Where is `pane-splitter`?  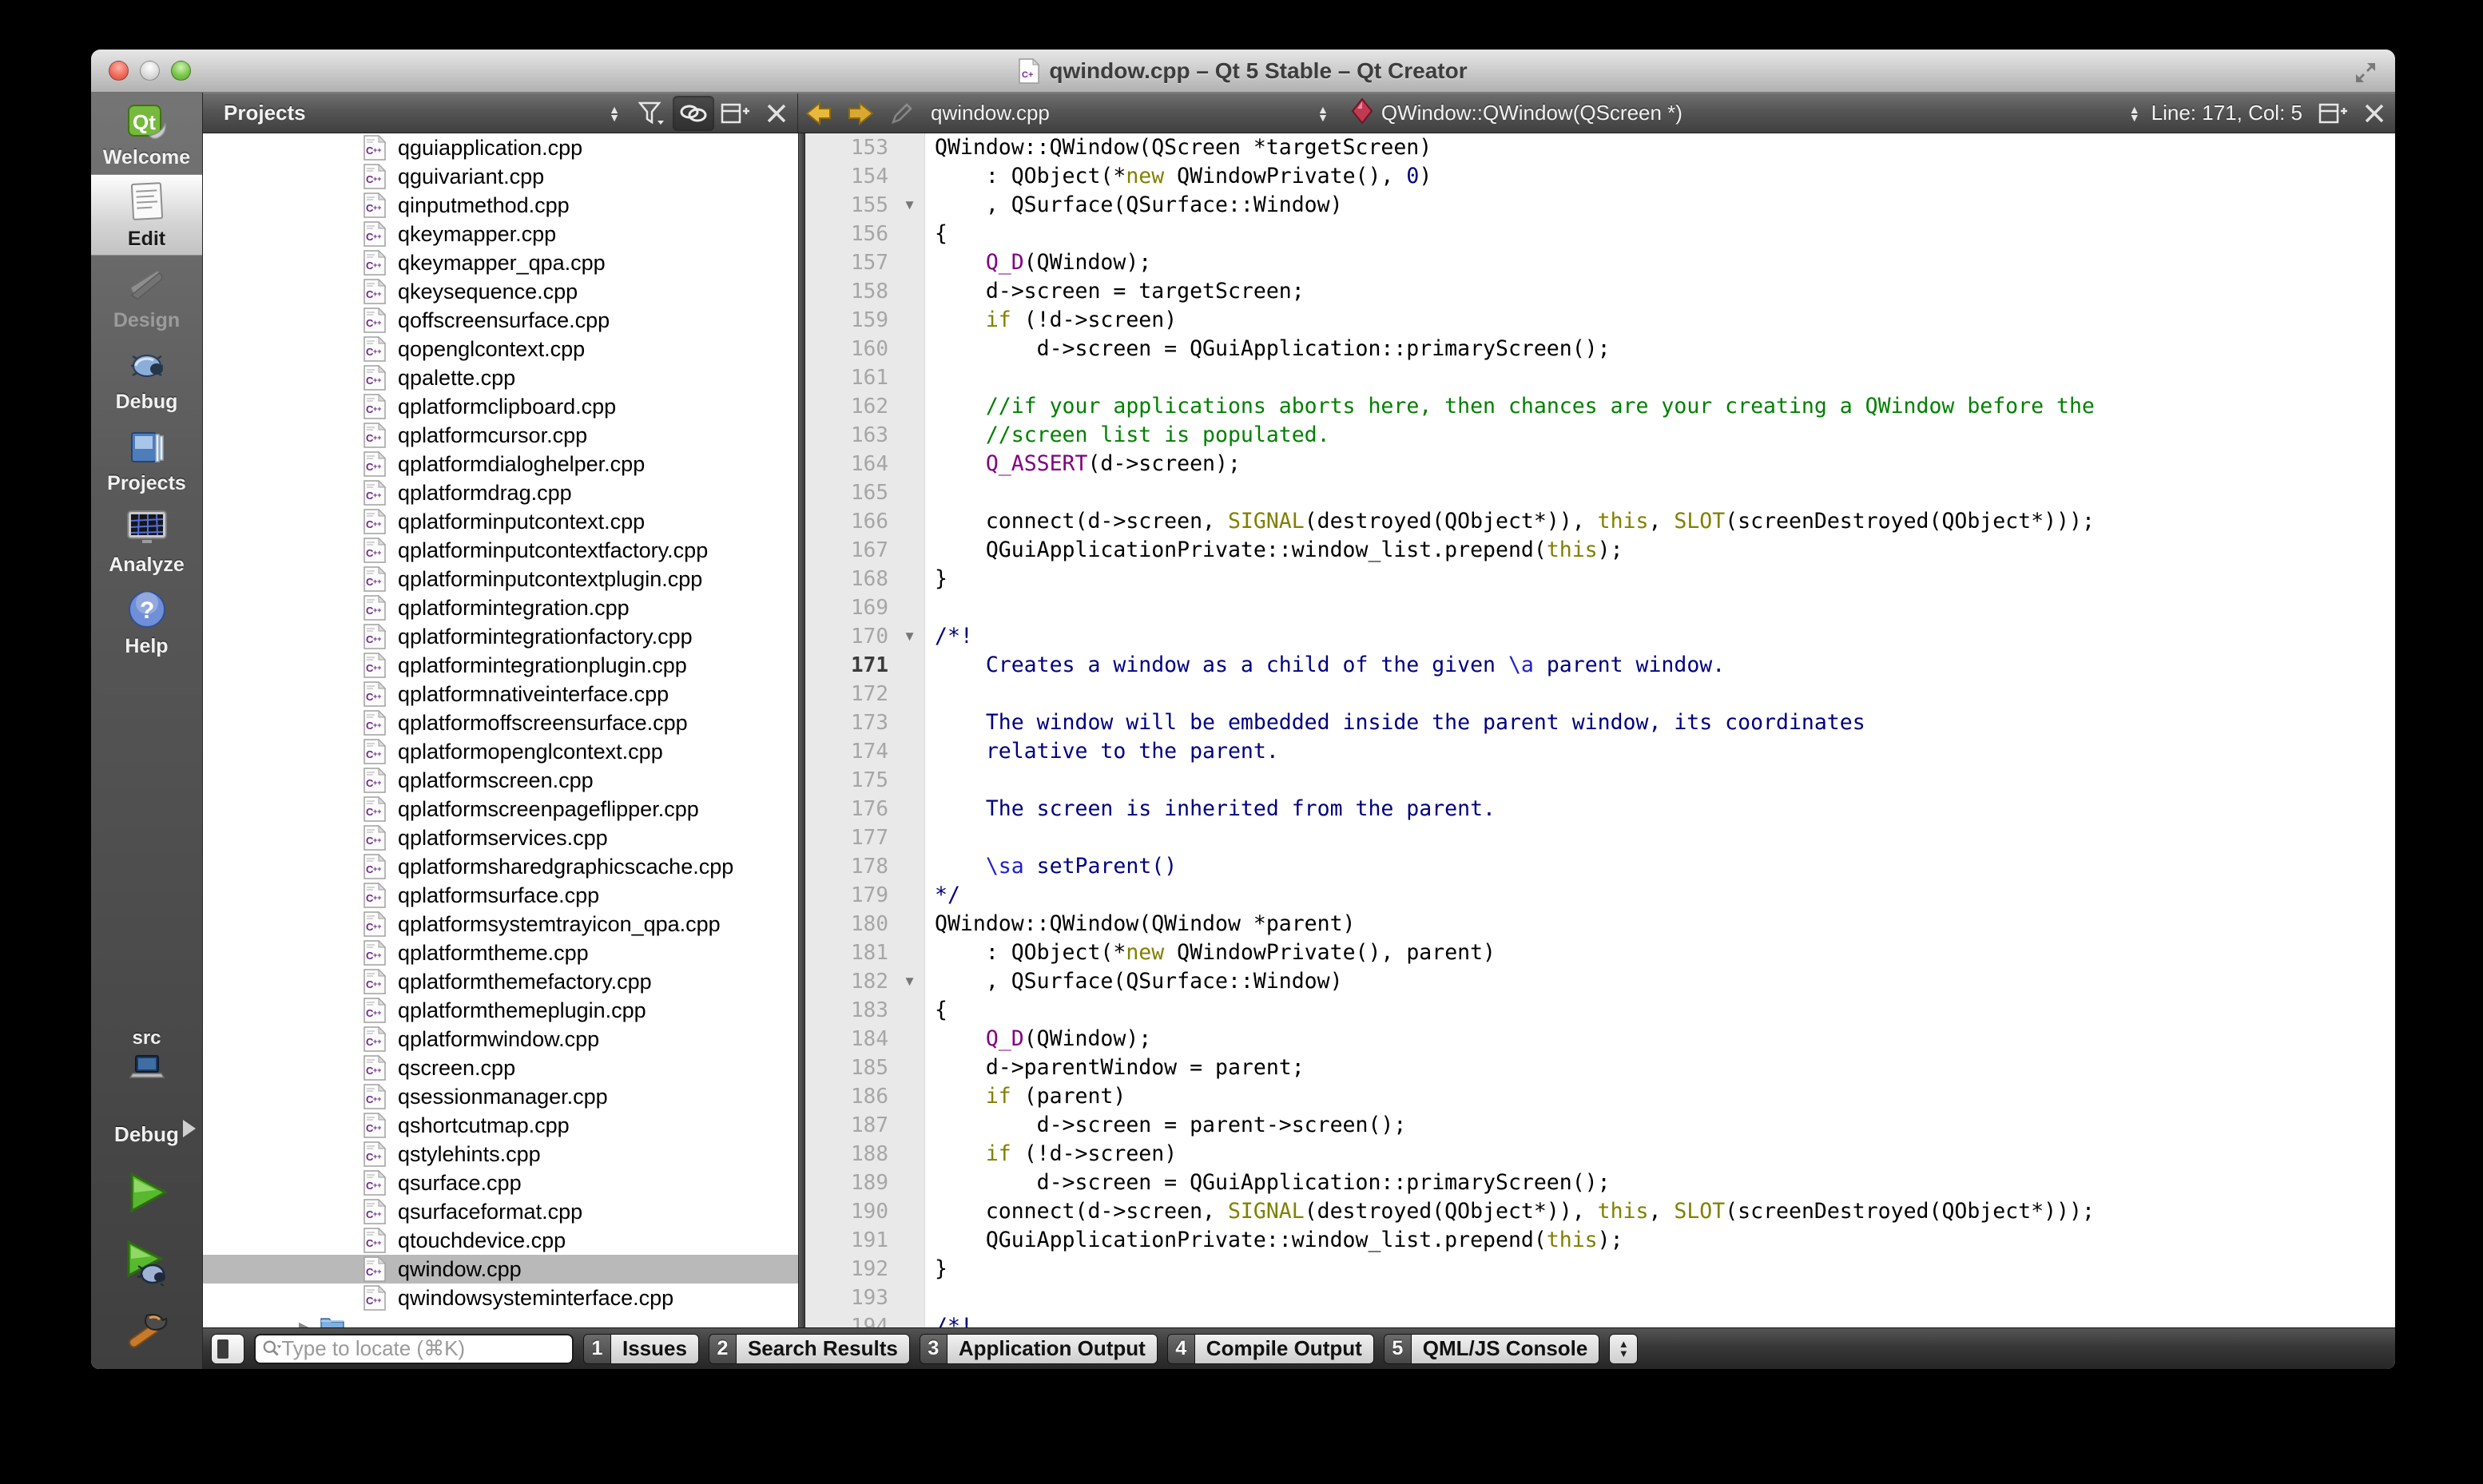 pane-splitter is located at coordinates (801, 730).